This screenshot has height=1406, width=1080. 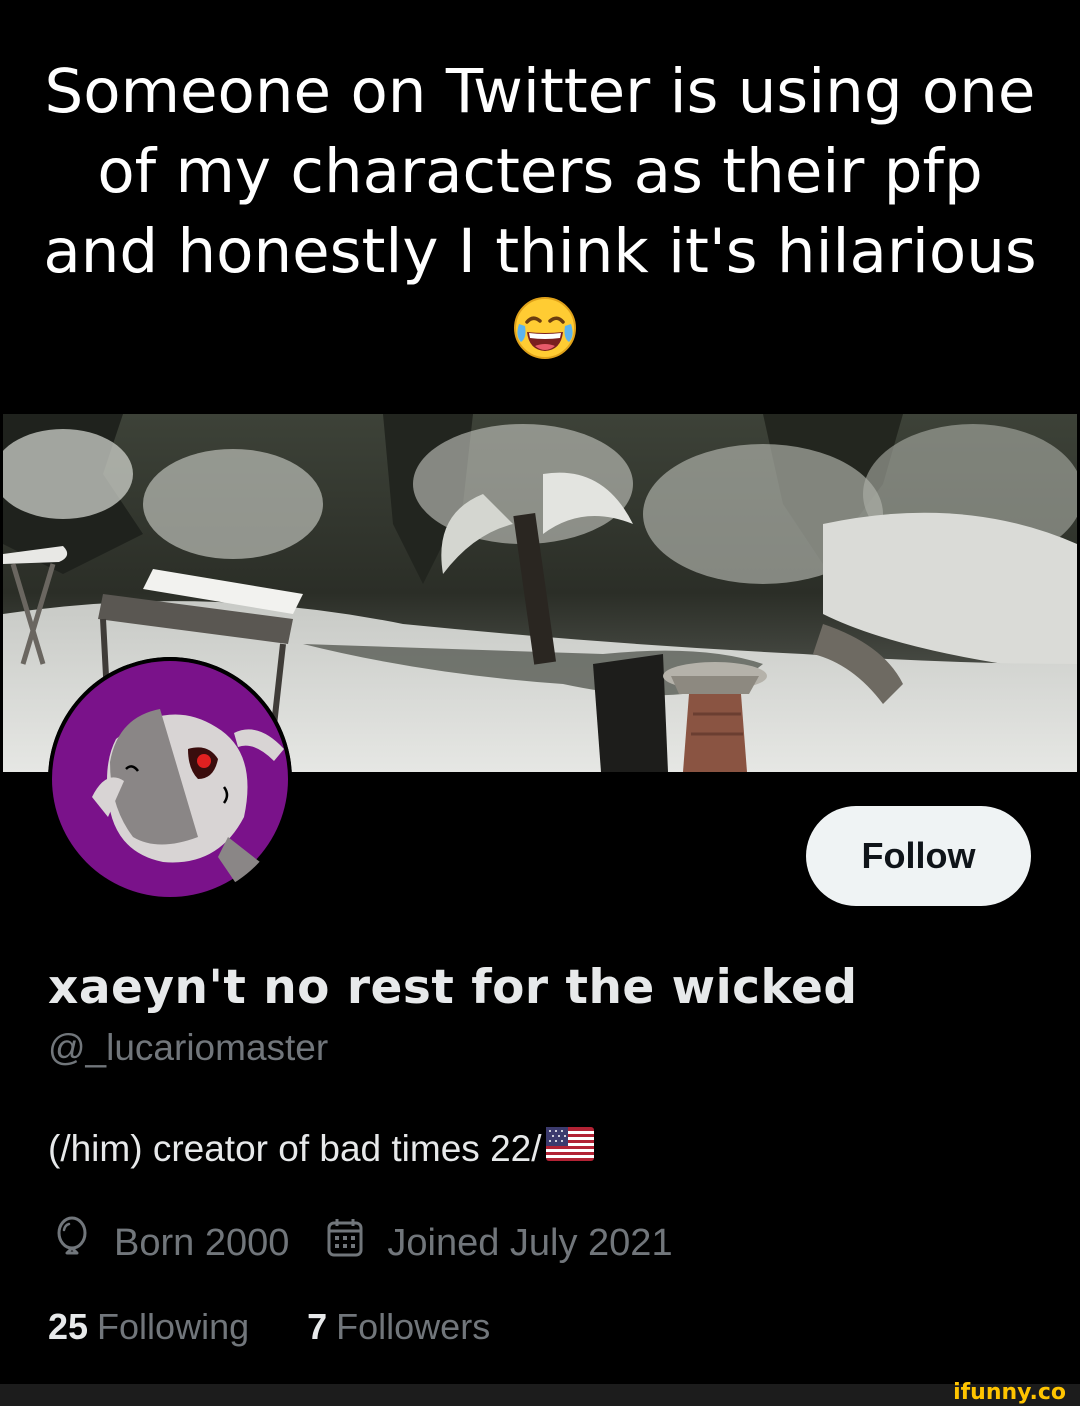 I want to click on ifunny-watermark: ifunny.co, so click(x=1009, y=1392).